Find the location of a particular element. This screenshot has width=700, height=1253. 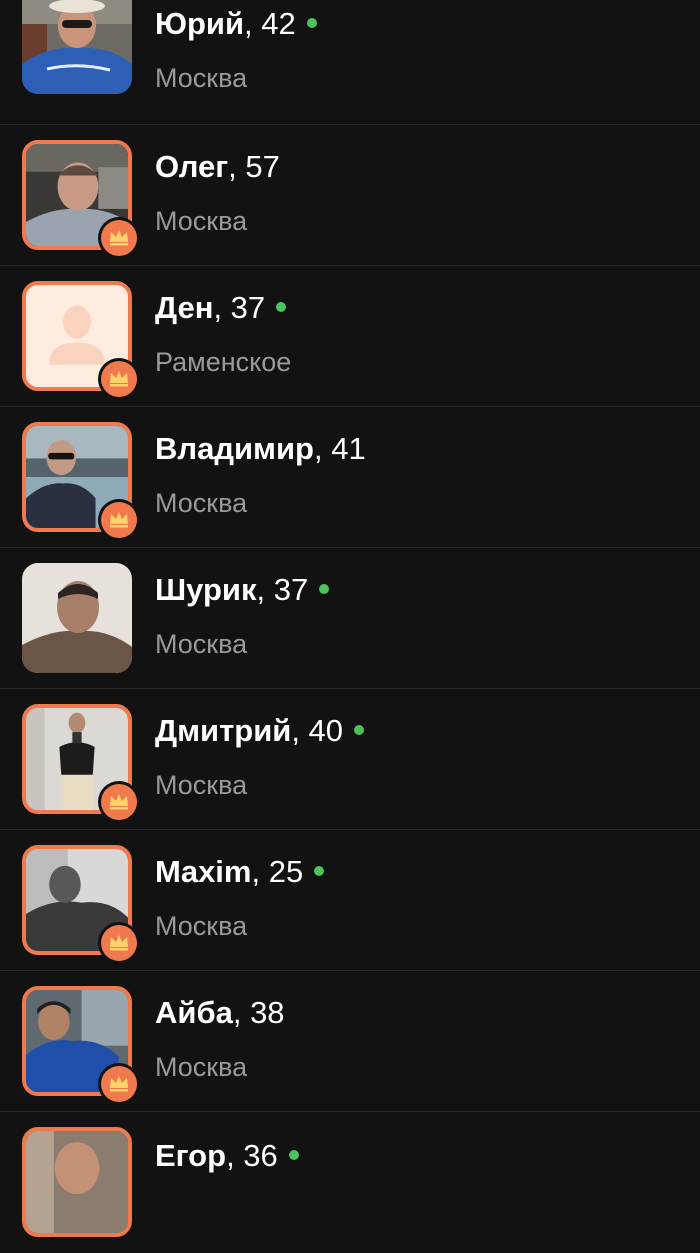

user-title: Айба, 38 is located at coordinates (220, 1013).